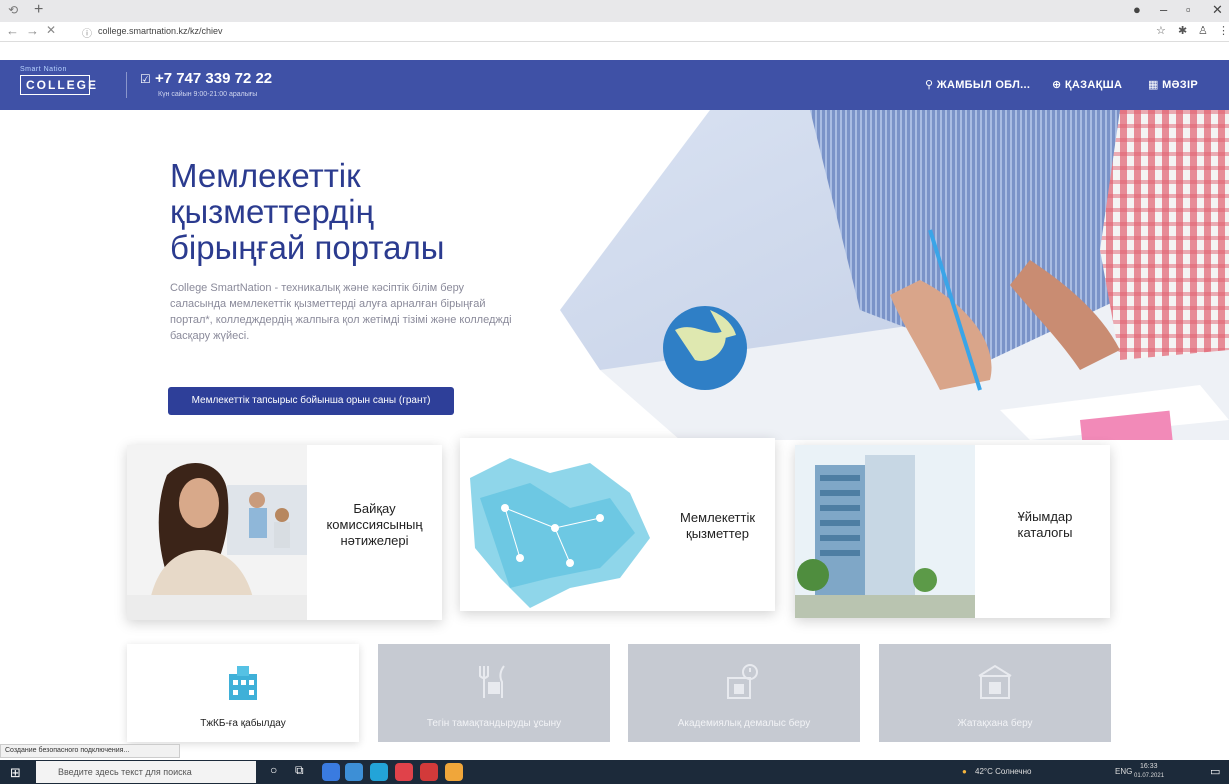 This screenshot has width=1229, height=784. What do you see at coordinates (38, 10) in the screenshot?
I see `new-tab-button: +` at bounding box center [38, 10].